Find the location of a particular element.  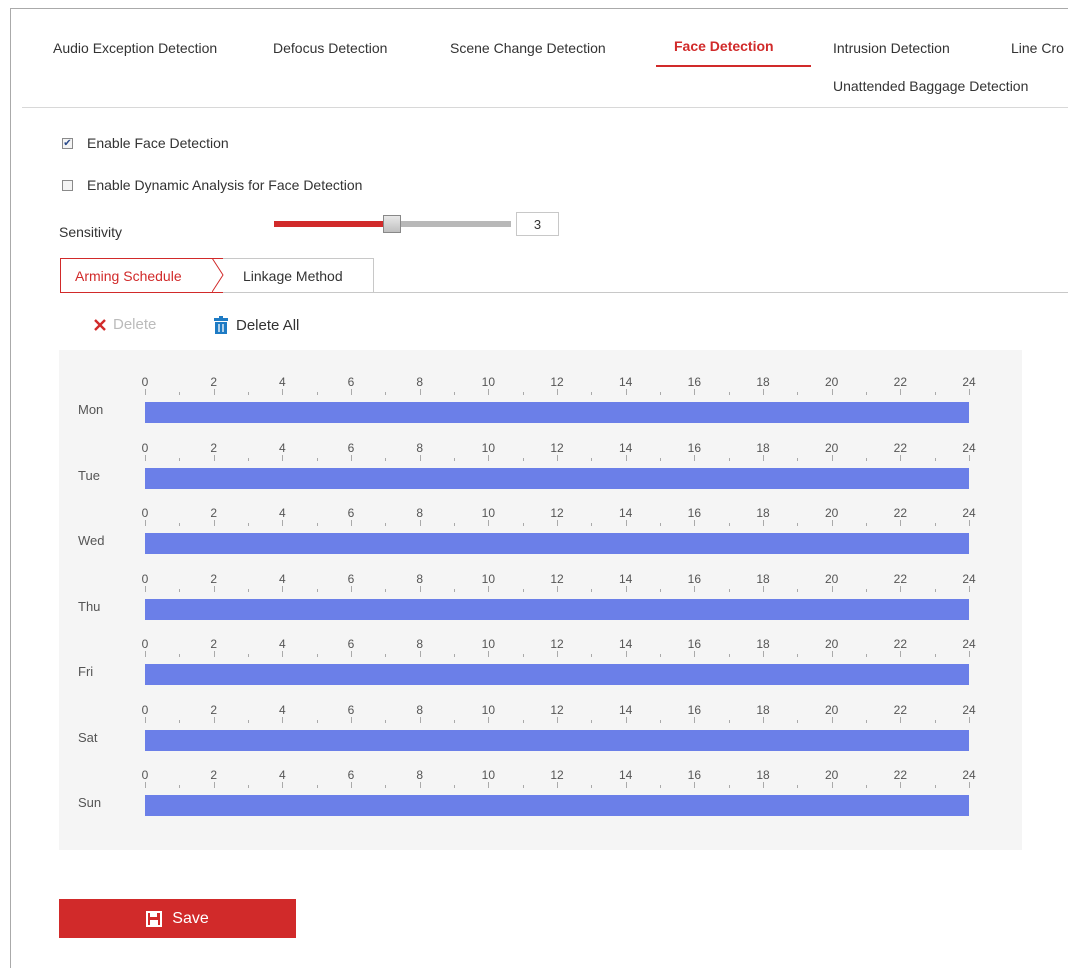

subtab-arming-schedule: Arming Schedule is located at coordinates (142, 275).